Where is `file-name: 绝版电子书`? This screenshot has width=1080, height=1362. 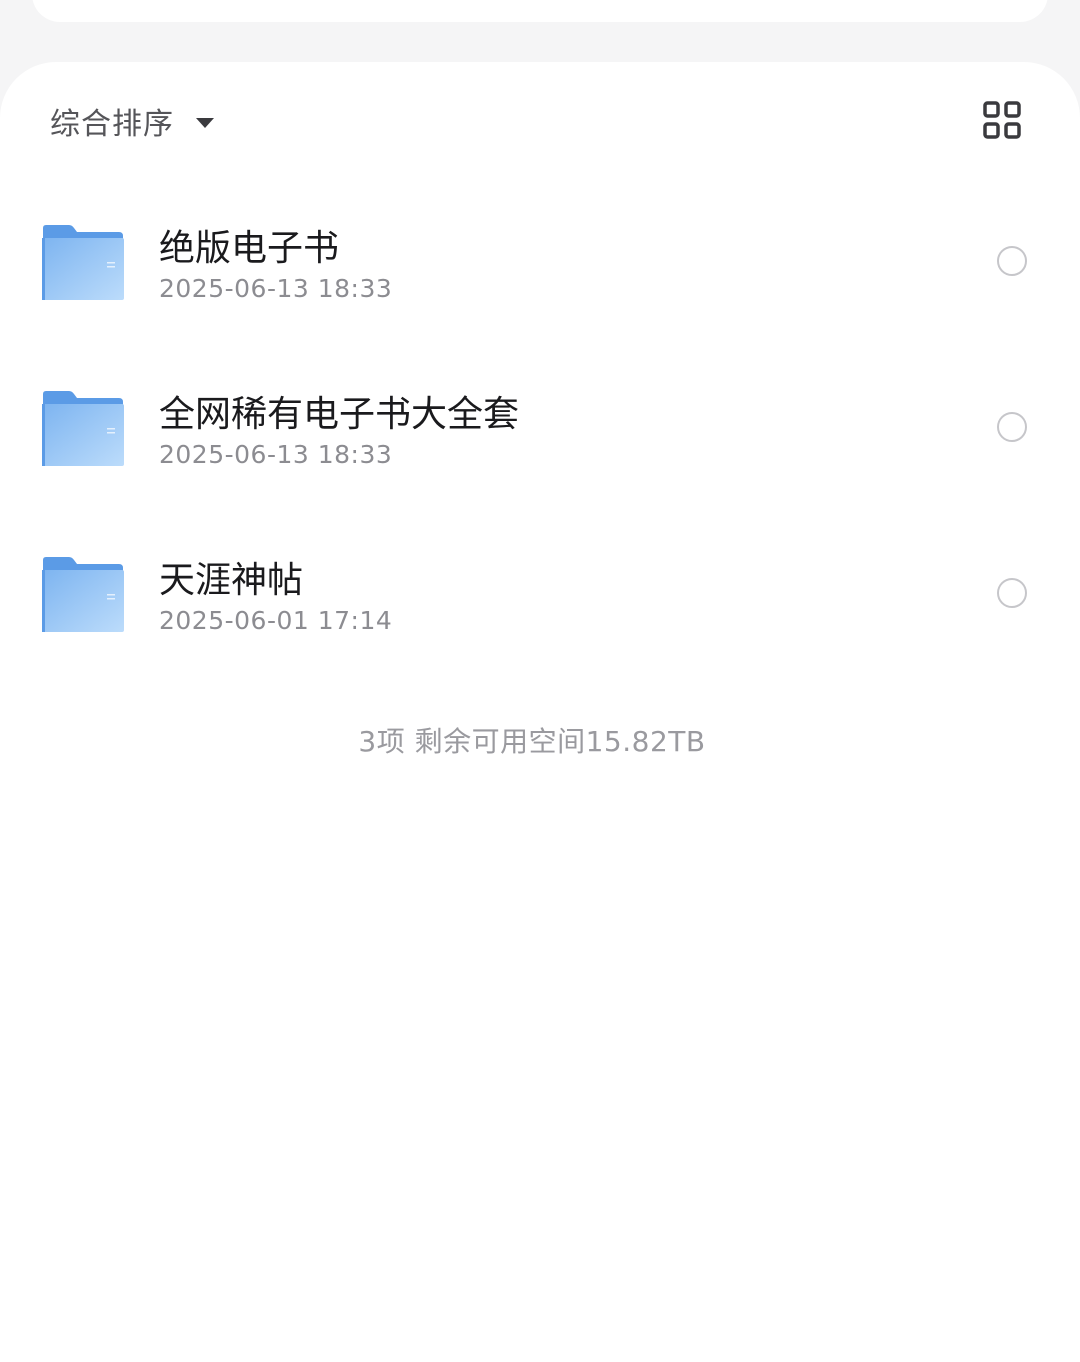 file-name: 绝版电子书 is located at coordinates (249, 248).